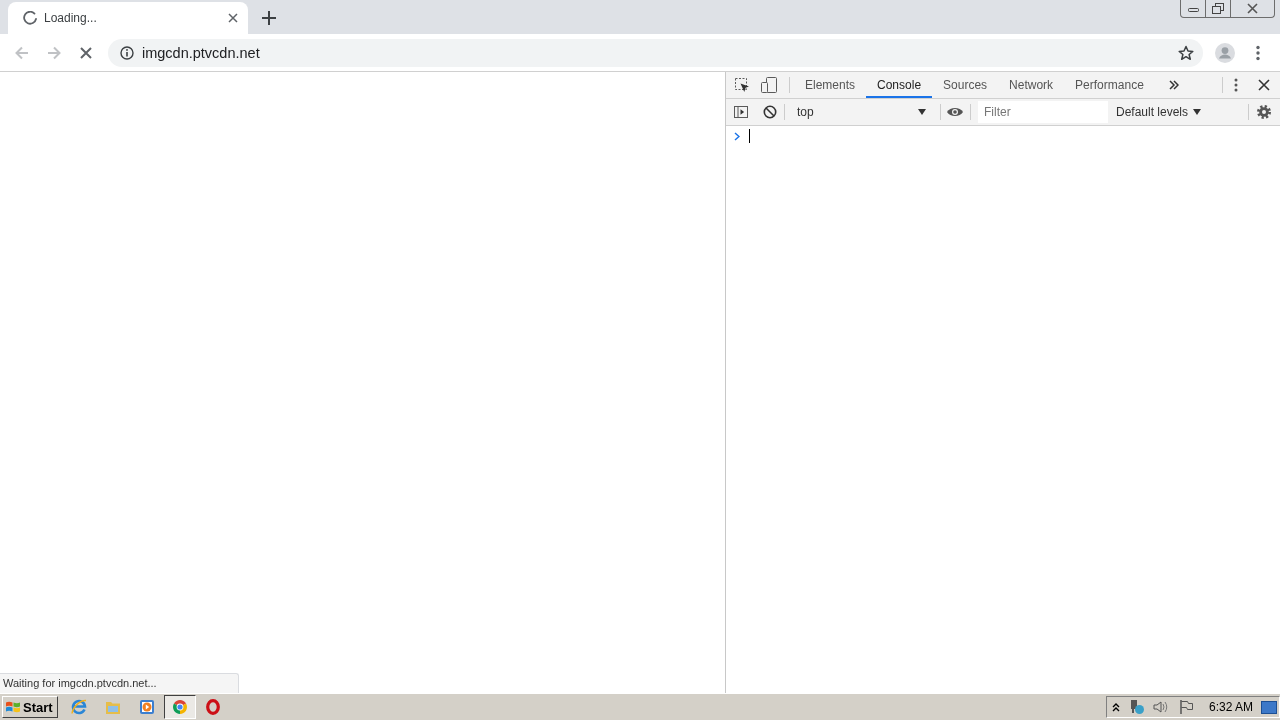 The width and height of the screenshot is (1280, 720). What do you see at coordinates (269, 18) in the screenshot?
I see `plus-icon` at bounding box center [269, 18].